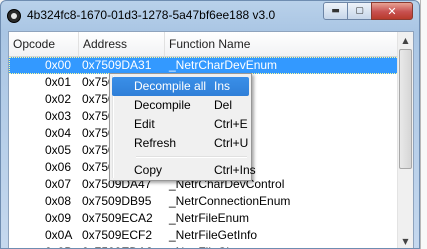  I want to click on address-cell: 0x7509ECF2, so click(117, 235).